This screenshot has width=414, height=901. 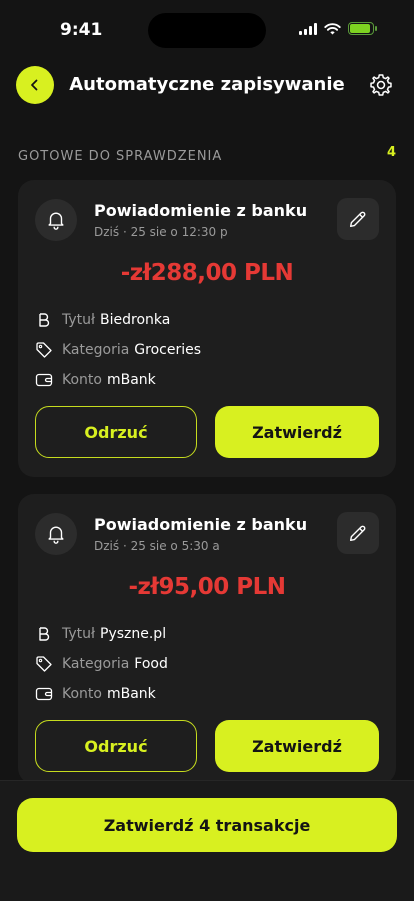 I want to click on detail-value: Pyszne.pl, so click(x=133, y=634).